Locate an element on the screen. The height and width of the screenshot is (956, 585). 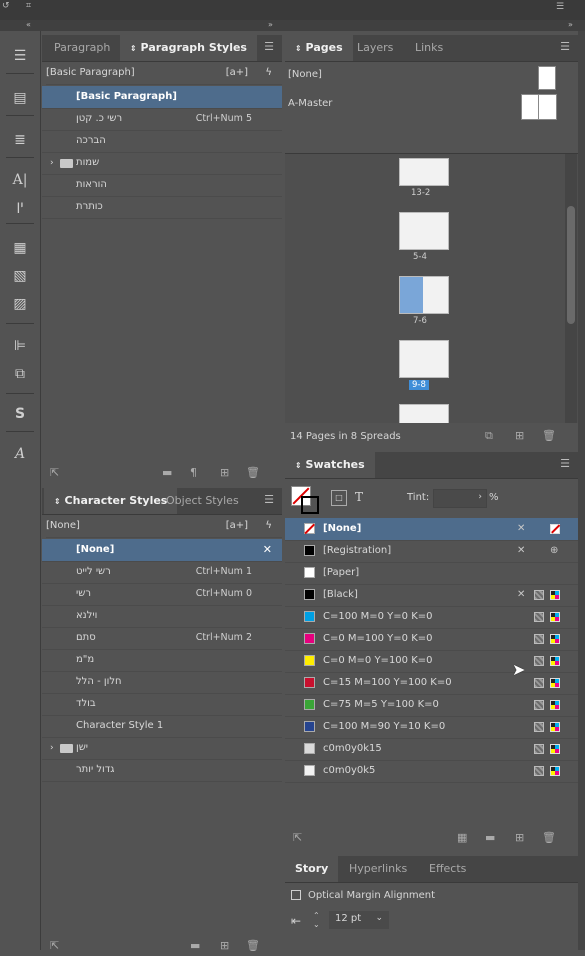
pages-scrollbar is located at coordinates (571, 288).